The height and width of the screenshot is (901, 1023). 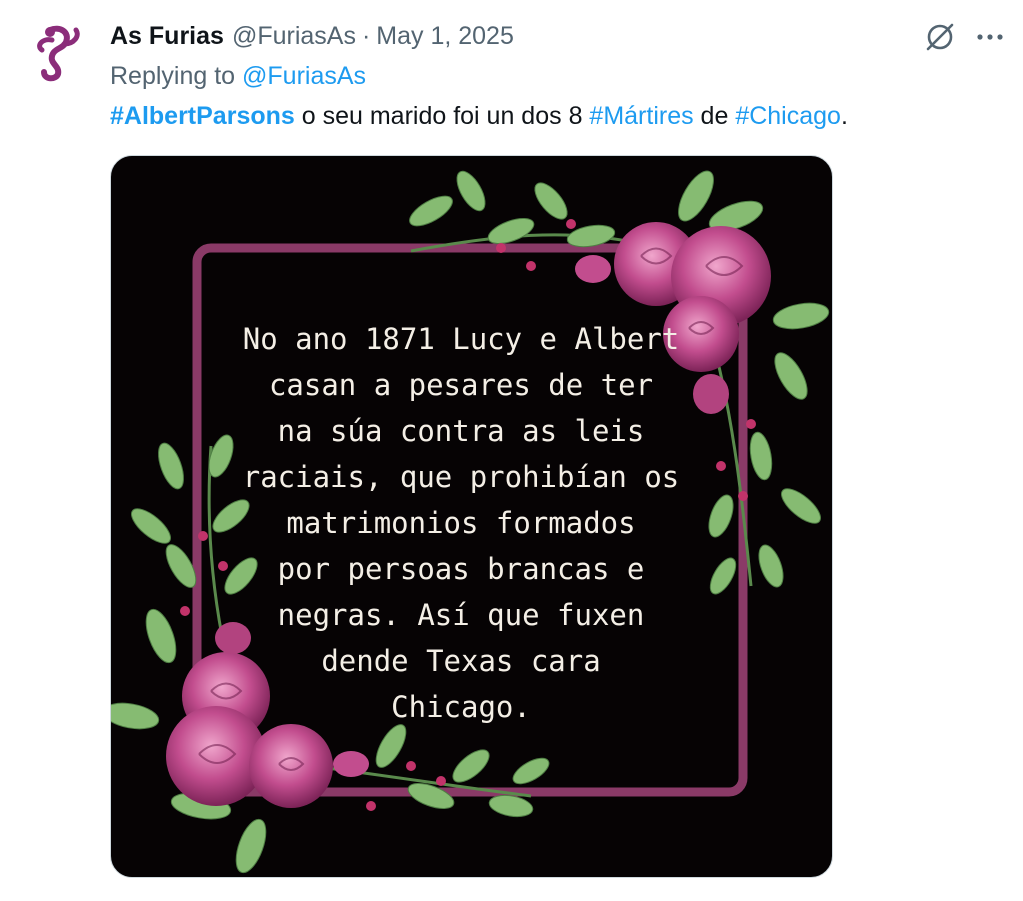 I want to click on tweet-date: May 1, 2025, so click(x=445, y=36).